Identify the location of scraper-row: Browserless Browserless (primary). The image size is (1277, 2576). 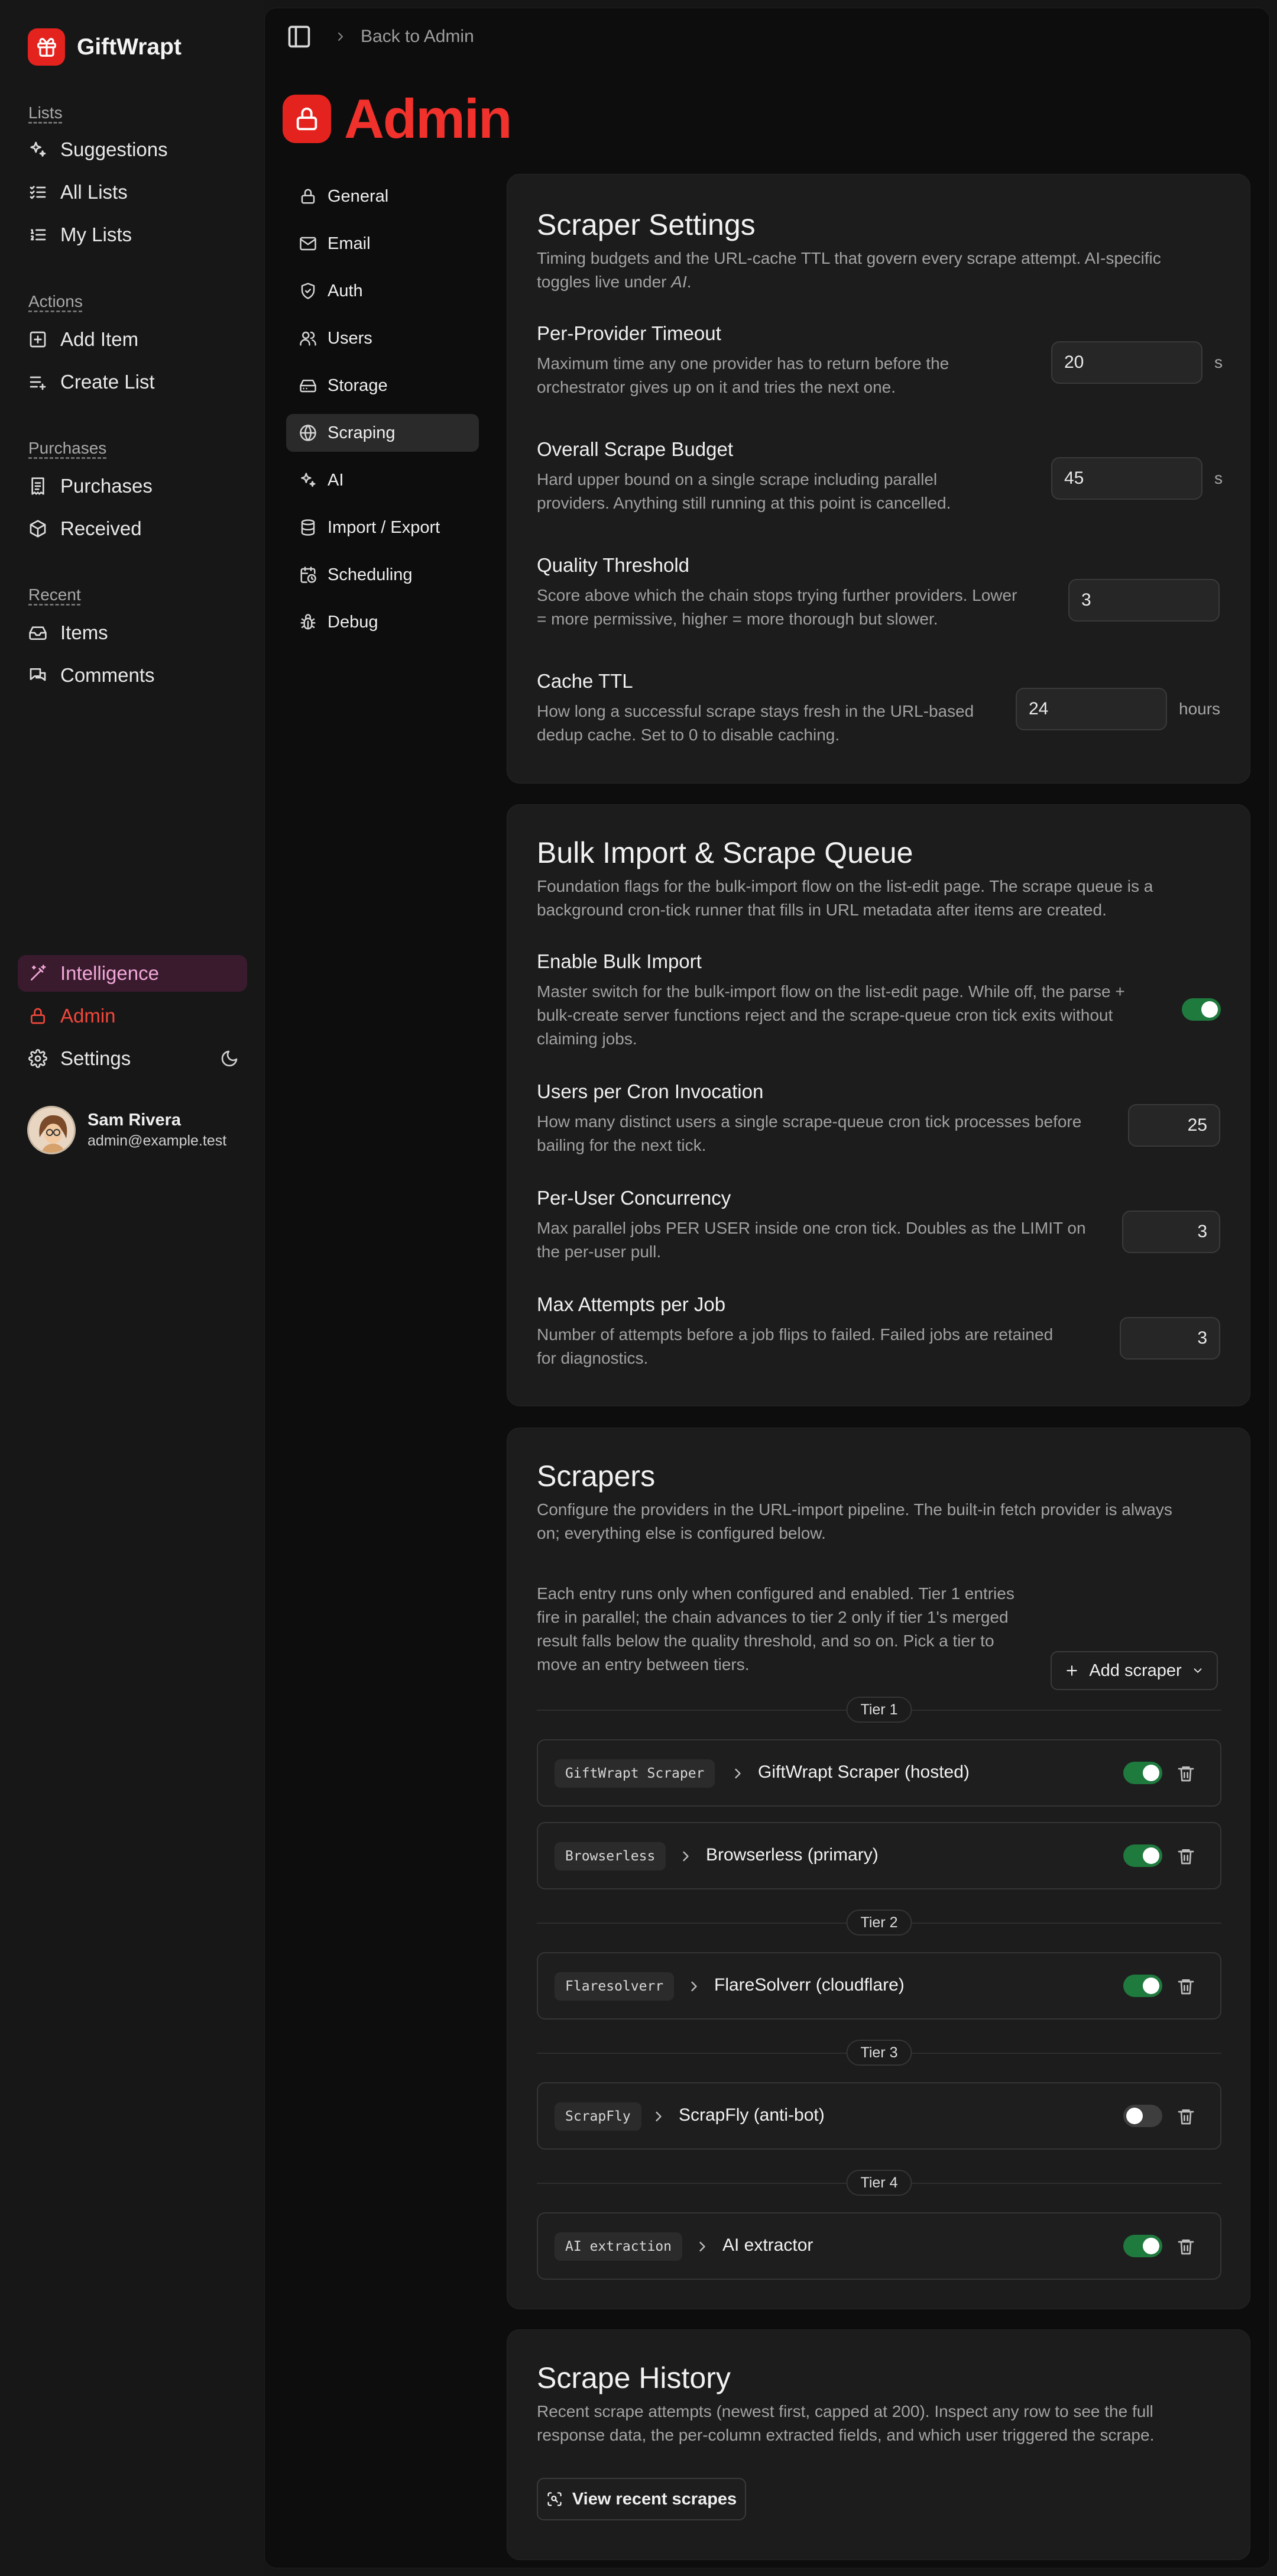
(879, 1856).